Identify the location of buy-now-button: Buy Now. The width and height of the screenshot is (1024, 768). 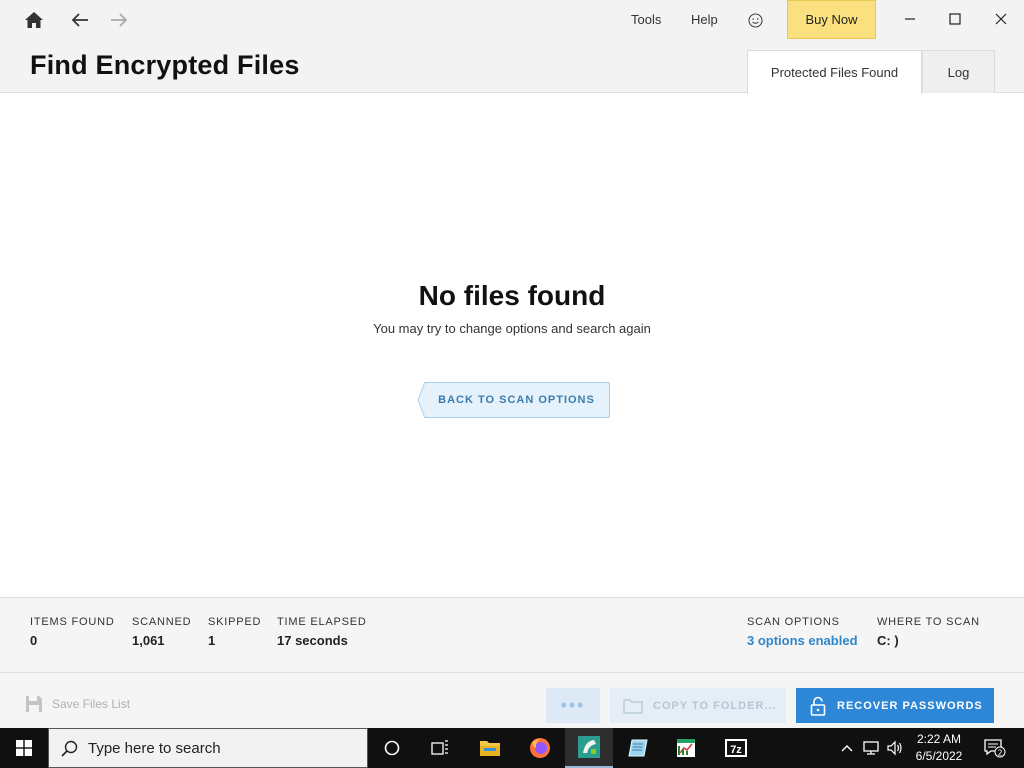
(831, 19).